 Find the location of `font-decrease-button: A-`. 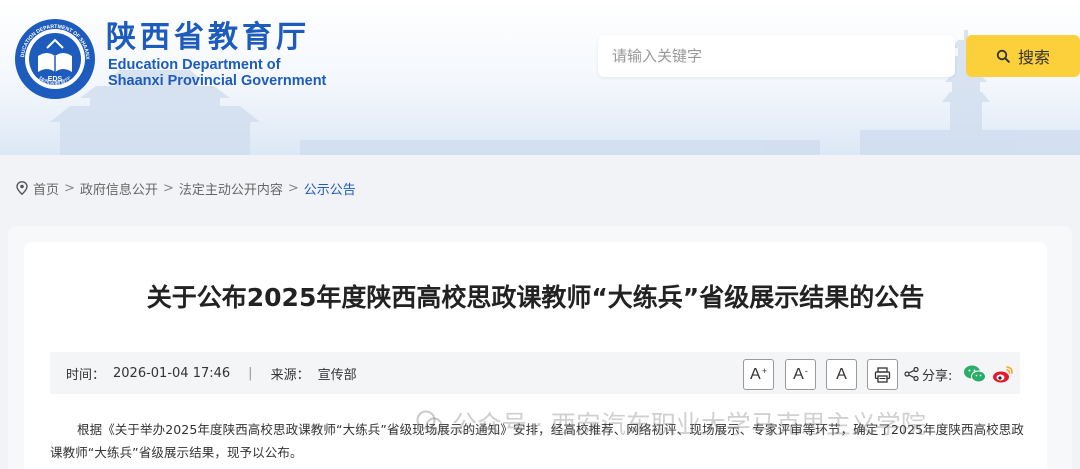

font-decrease-button: A- is located at coordinates (800, 374).